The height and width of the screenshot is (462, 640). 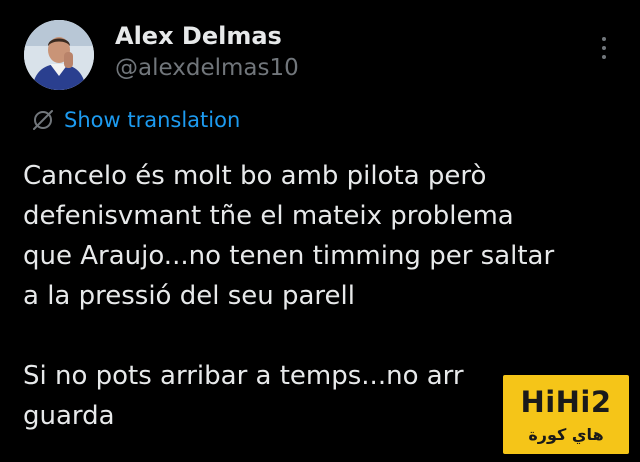 I want to click on tweet-line: que Araujo...no tenen timming per saltar, so click(x=289, y=256).